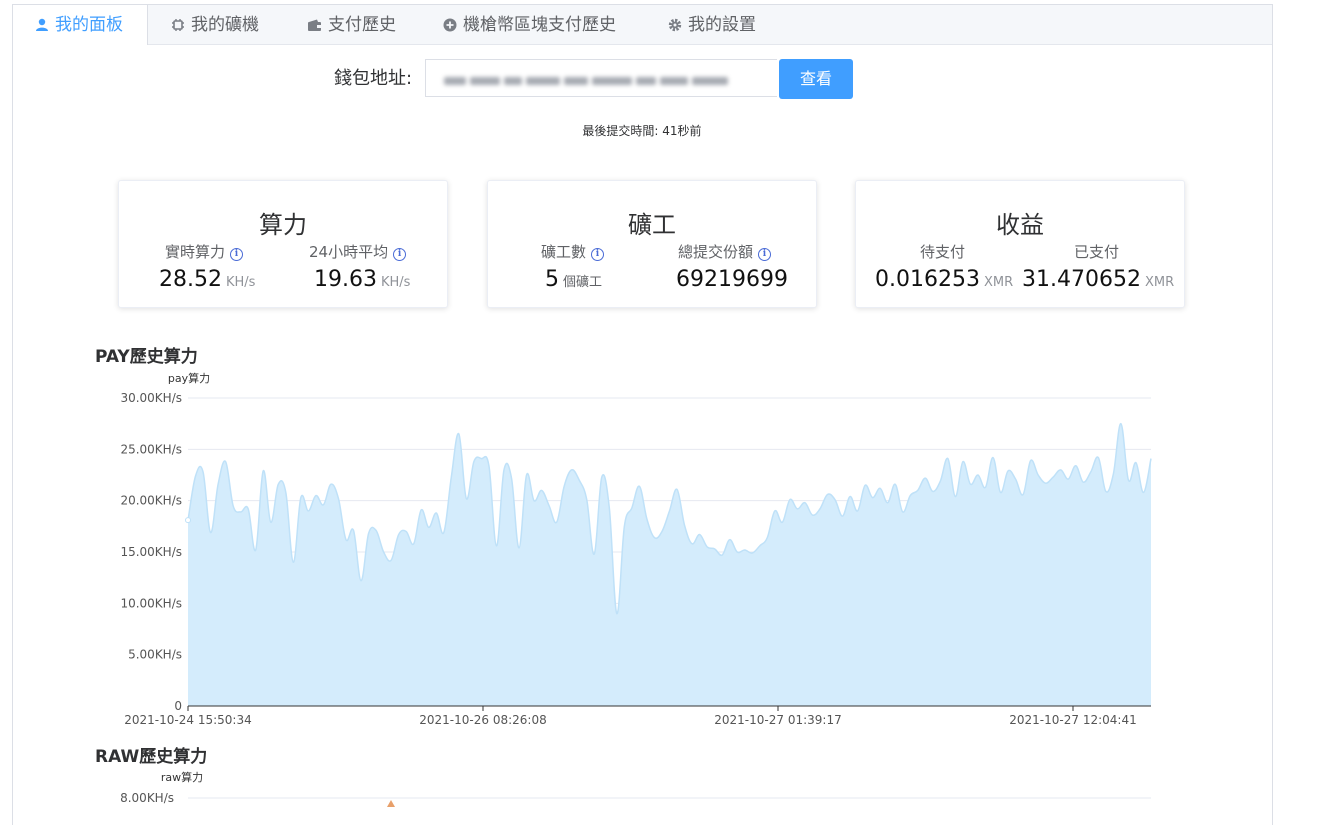 The height and width of the screenshot is (825, 1333). I want to click on data-point, so click(188, 520).